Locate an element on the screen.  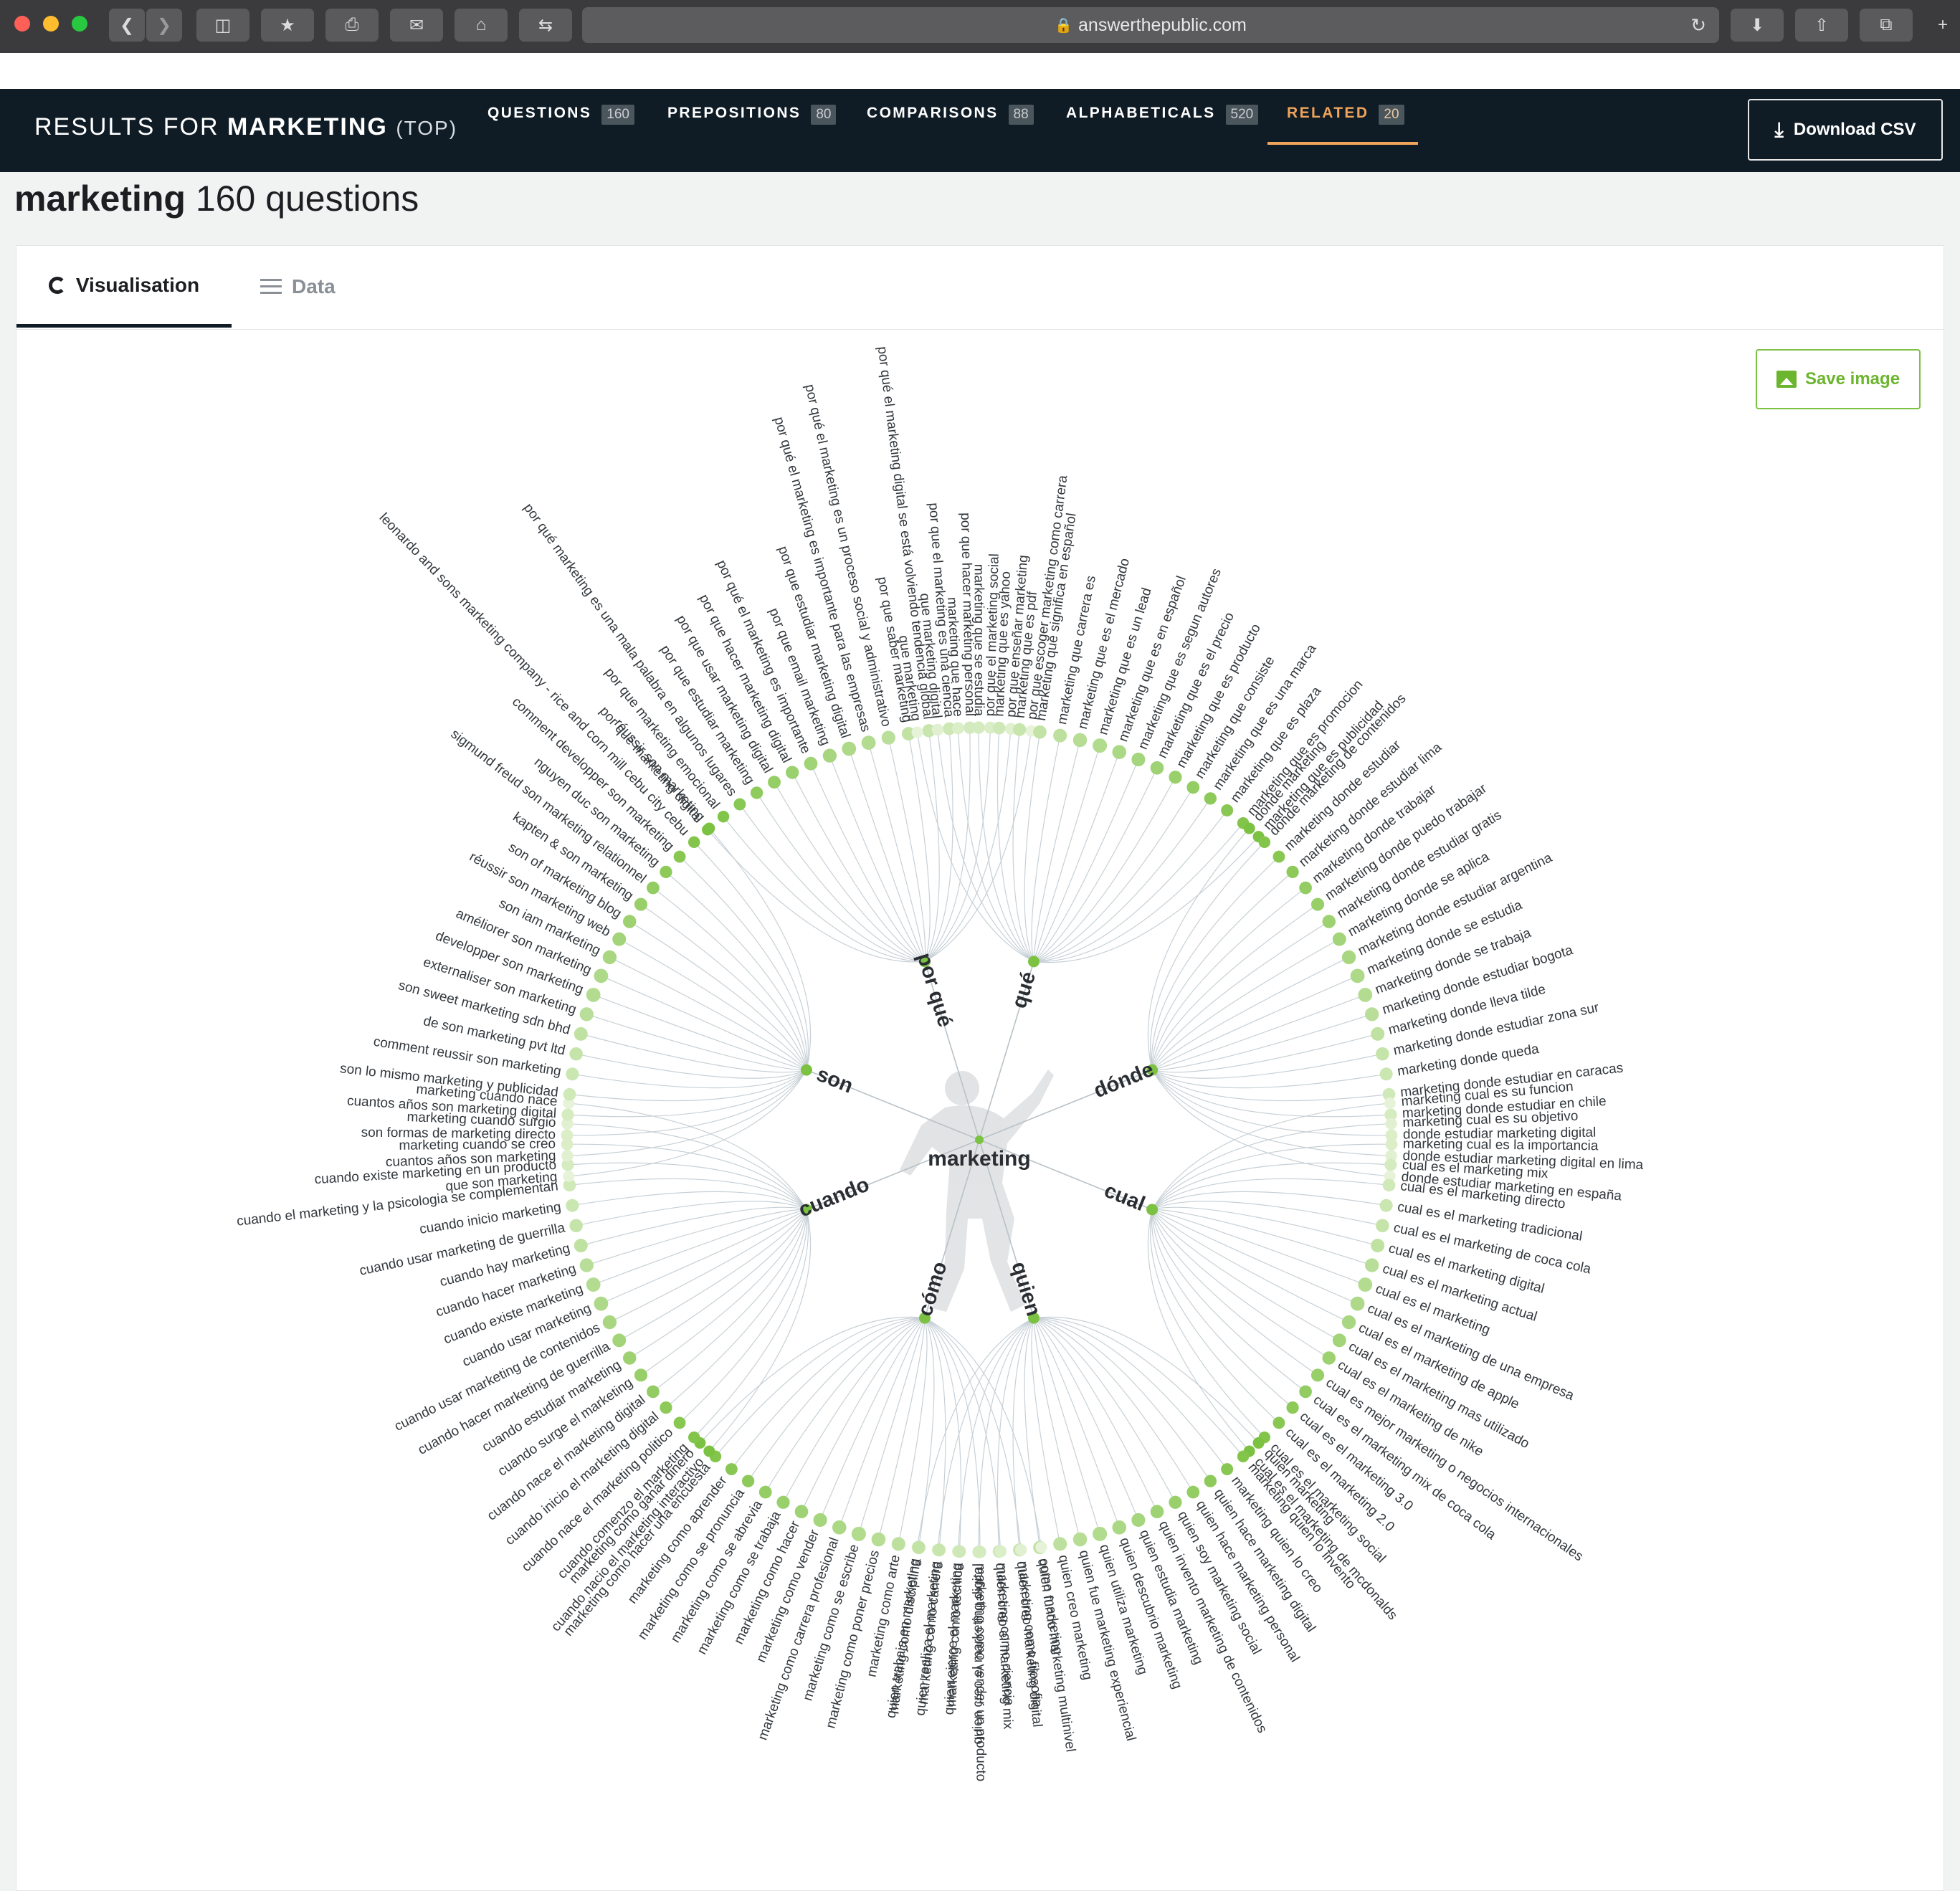
branch-label: son is located at coordinates (834, 1080).